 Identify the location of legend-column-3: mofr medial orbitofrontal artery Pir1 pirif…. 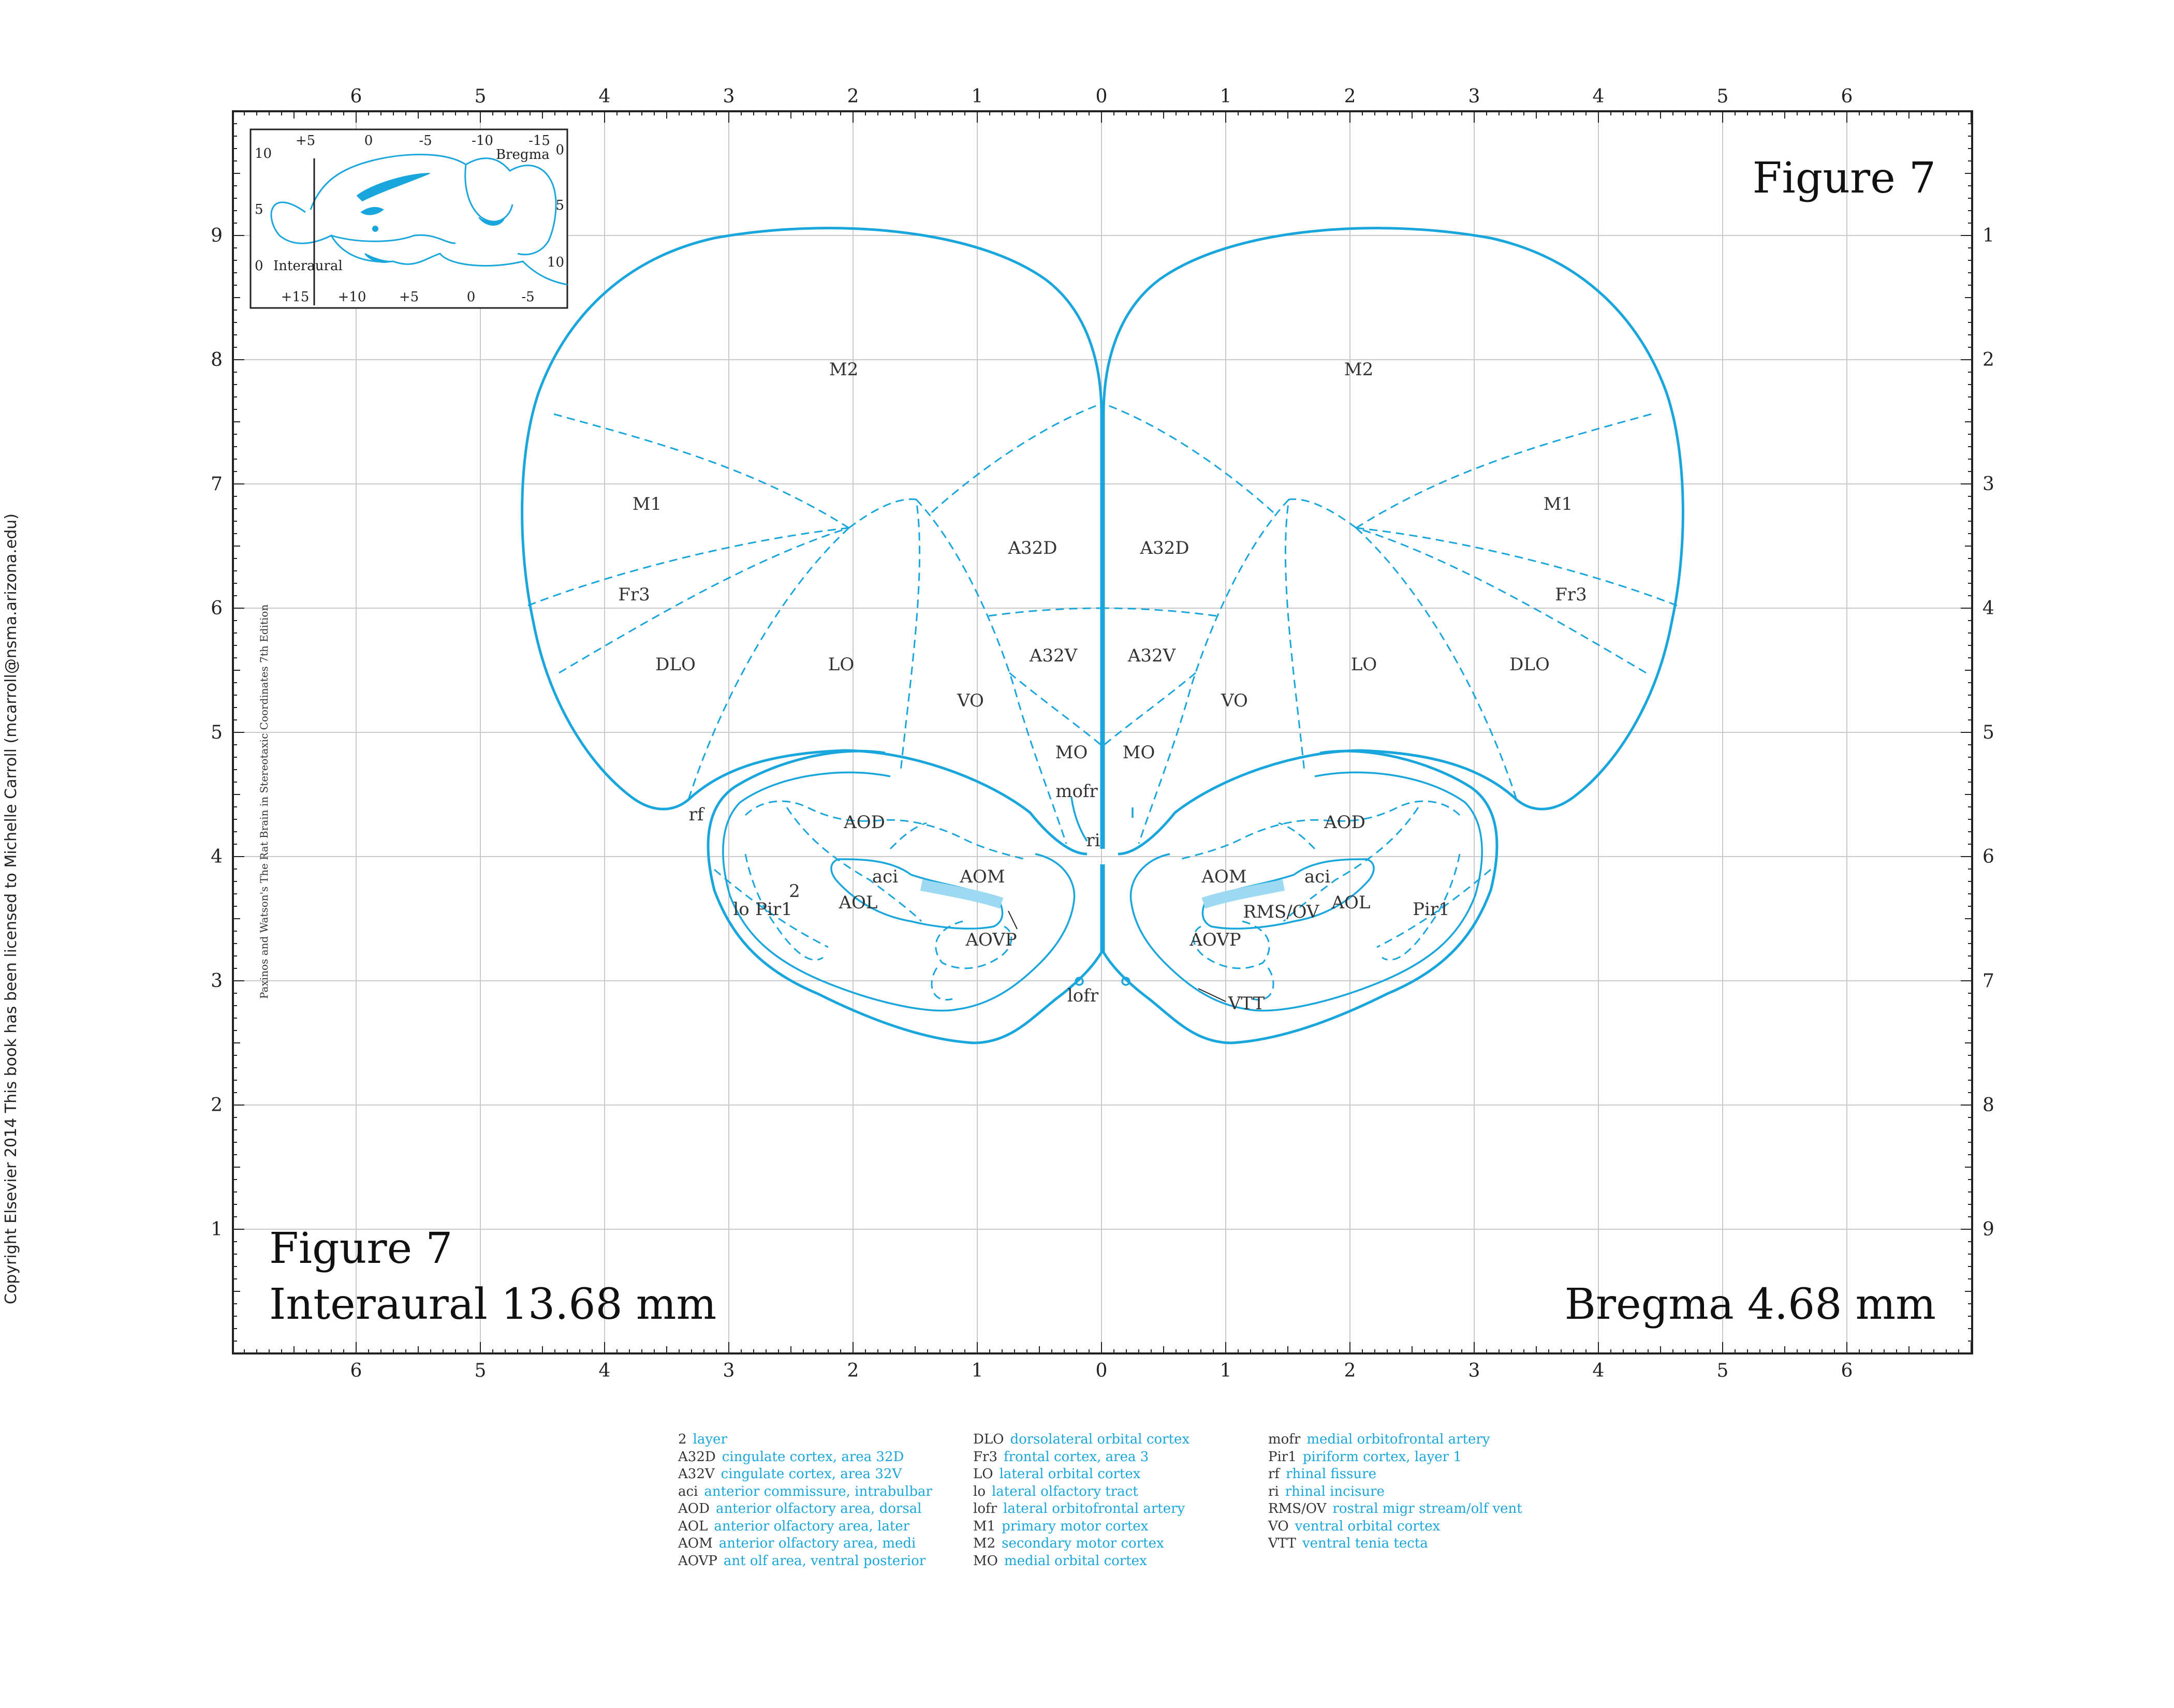
(1400, 1500).